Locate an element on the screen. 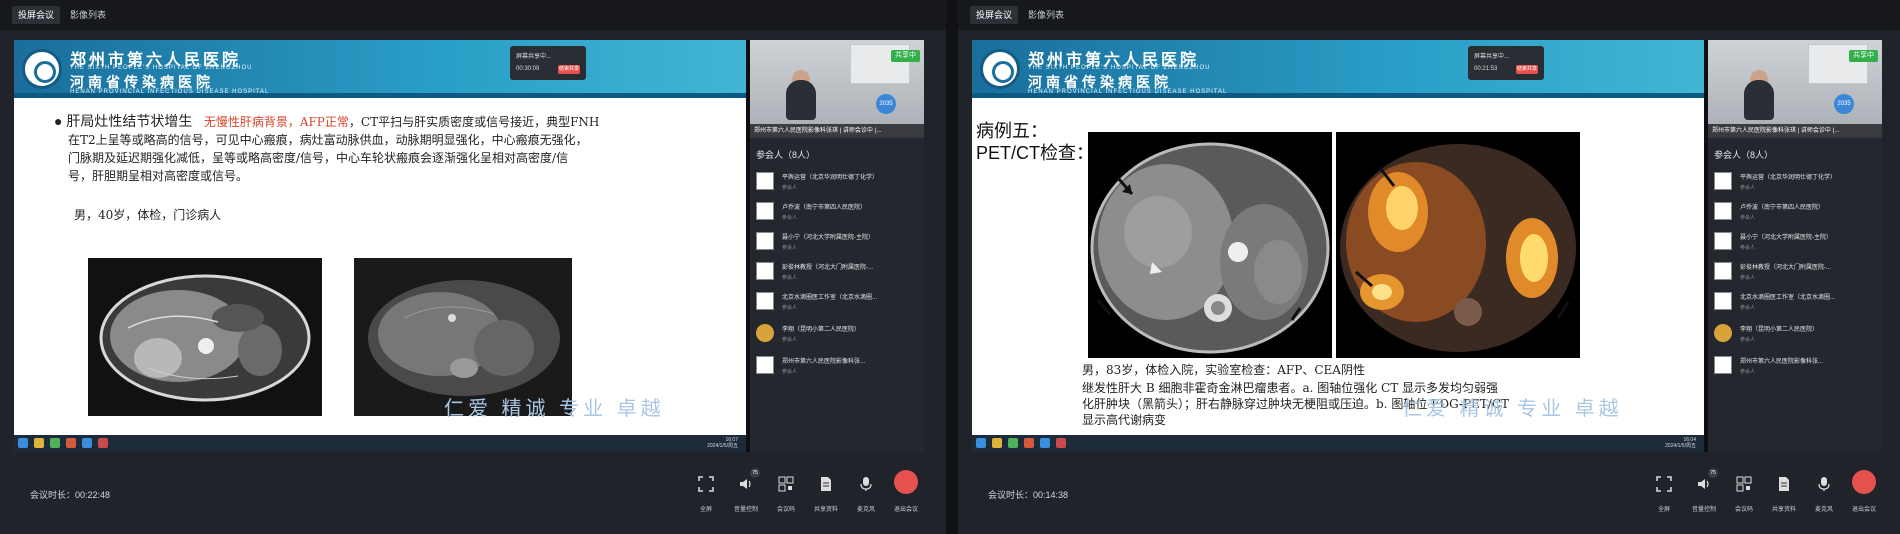 This screenshot has height=534, width=1900. participant-name: 聂小宁（河北大学附属医院-主院） is located at coordinates (828, 238).